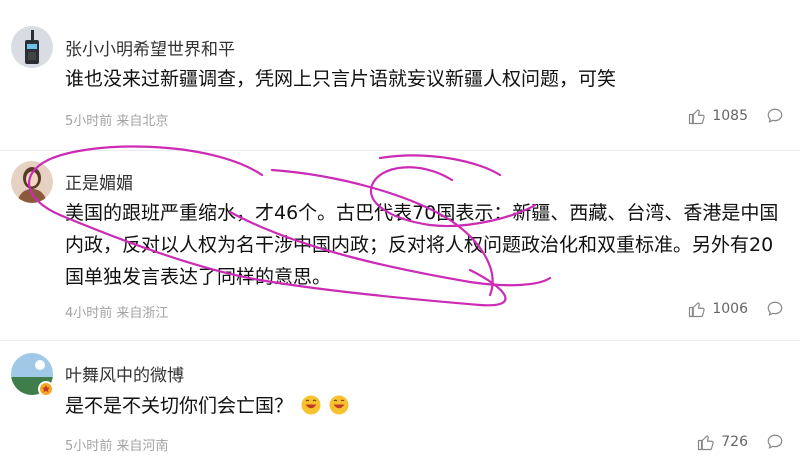 The width and height of the screenshot is (800, 469). Describe the element at coordinates (99, 181) in the screenshot. I see `comment-username: 正是媚媚` at that location.